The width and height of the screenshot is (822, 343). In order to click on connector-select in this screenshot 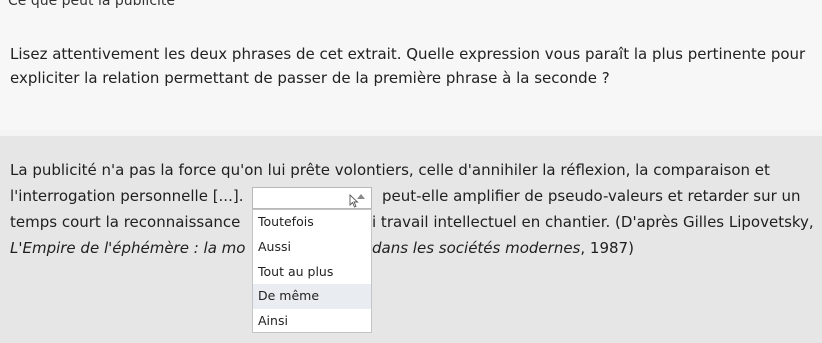, I will do `click(312, 198)`.